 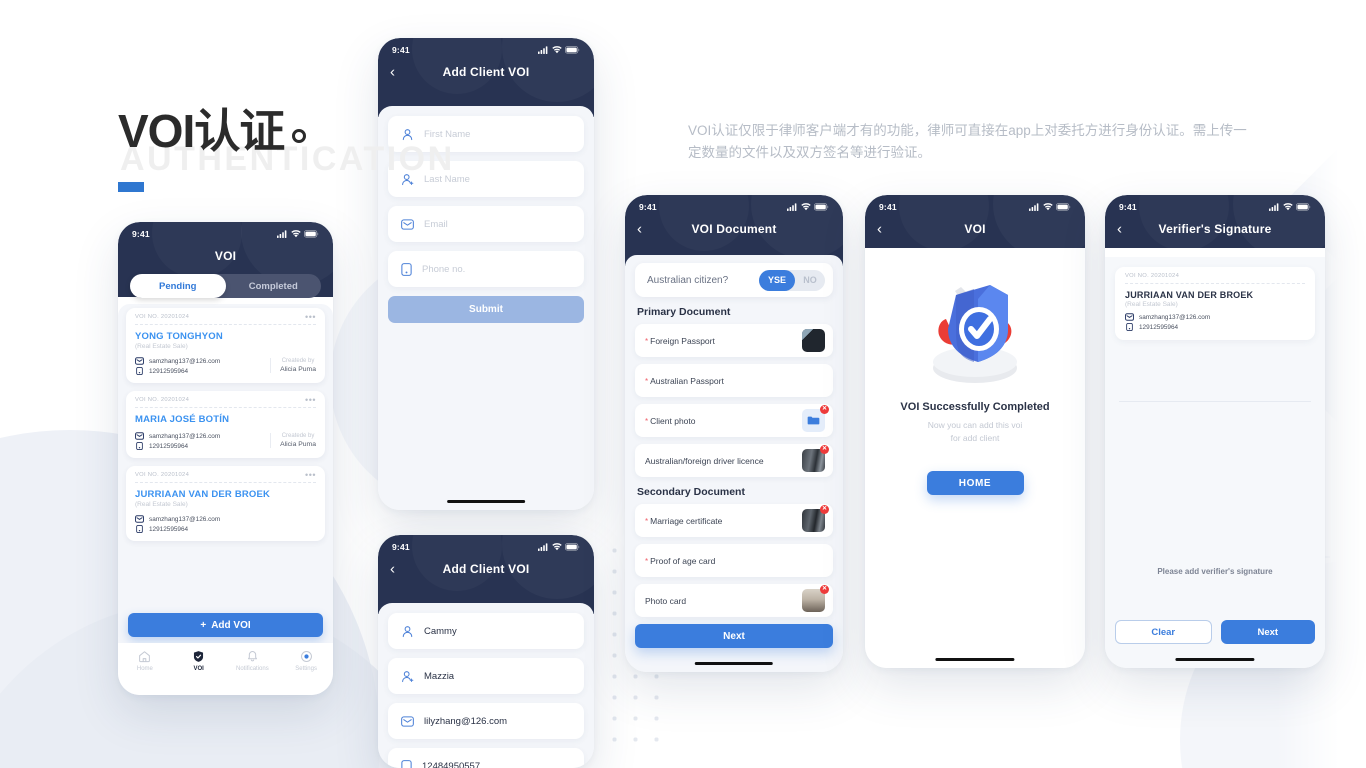 What do you see at coordinates (1163, 632) in the screenshot?
I see `clear-button: Clear` at bounding box center [1163, 632].